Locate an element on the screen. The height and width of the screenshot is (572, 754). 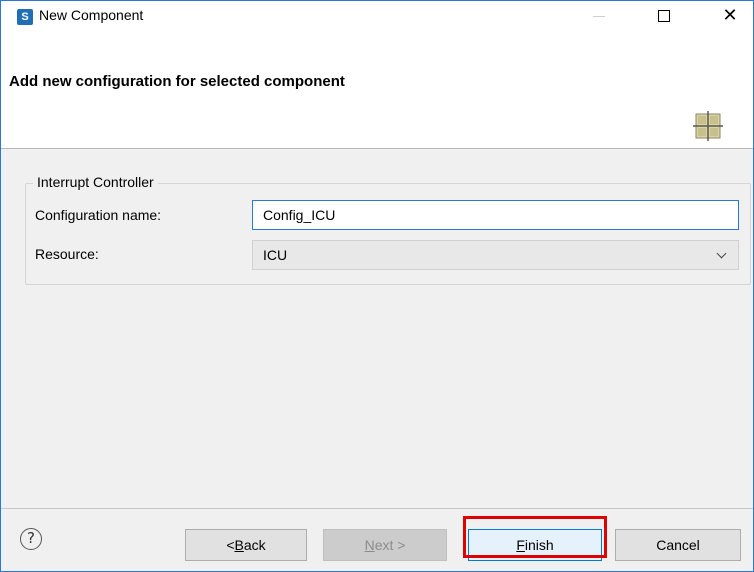
next-rest: ext > is located at coordinates (390, 545).